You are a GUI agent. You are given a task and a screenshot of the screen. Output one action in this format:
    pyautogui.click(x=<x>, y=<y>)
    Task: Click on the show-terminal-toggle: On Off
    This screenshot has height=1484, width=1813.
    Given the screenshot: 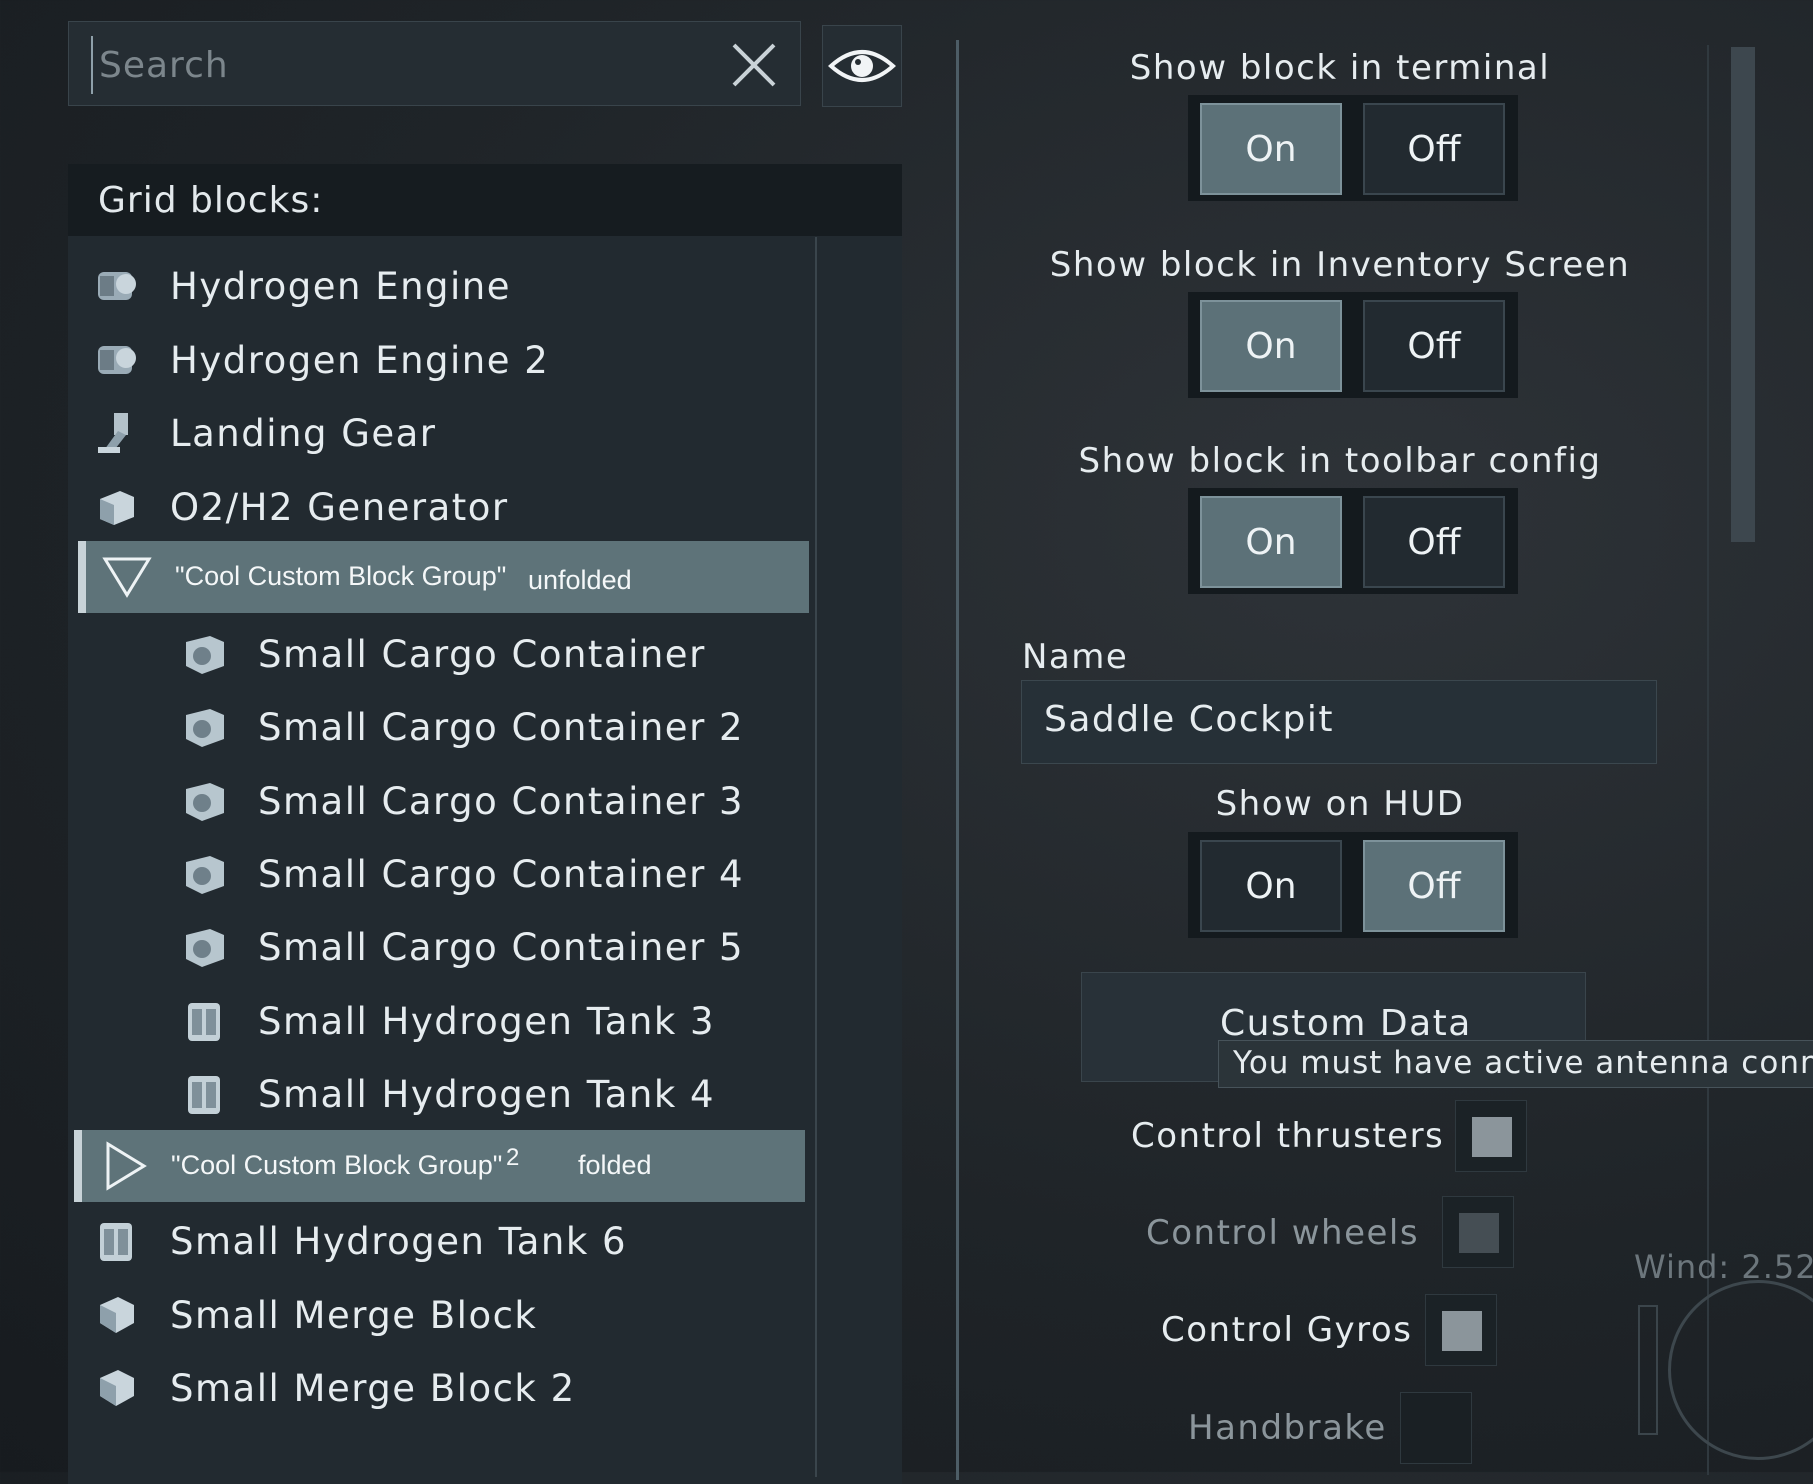 What is the action you would take?
    pyautogui.click(x=1353, y=148)
    